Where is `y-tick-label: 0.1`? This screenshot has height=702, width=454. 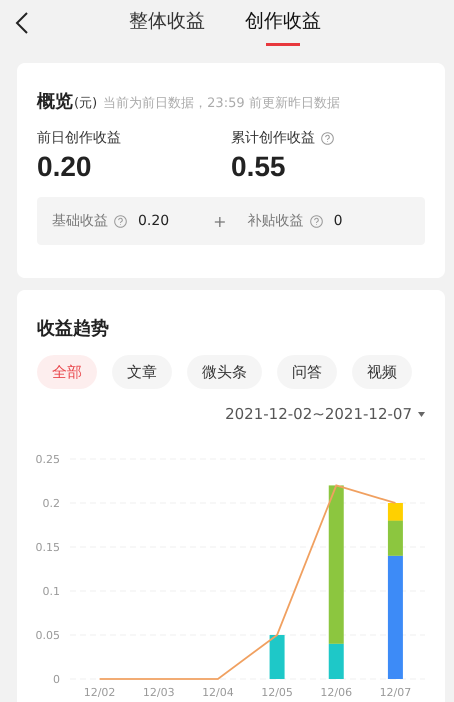
y-tick-label: 0.1 is located at coordinates (51, 591).